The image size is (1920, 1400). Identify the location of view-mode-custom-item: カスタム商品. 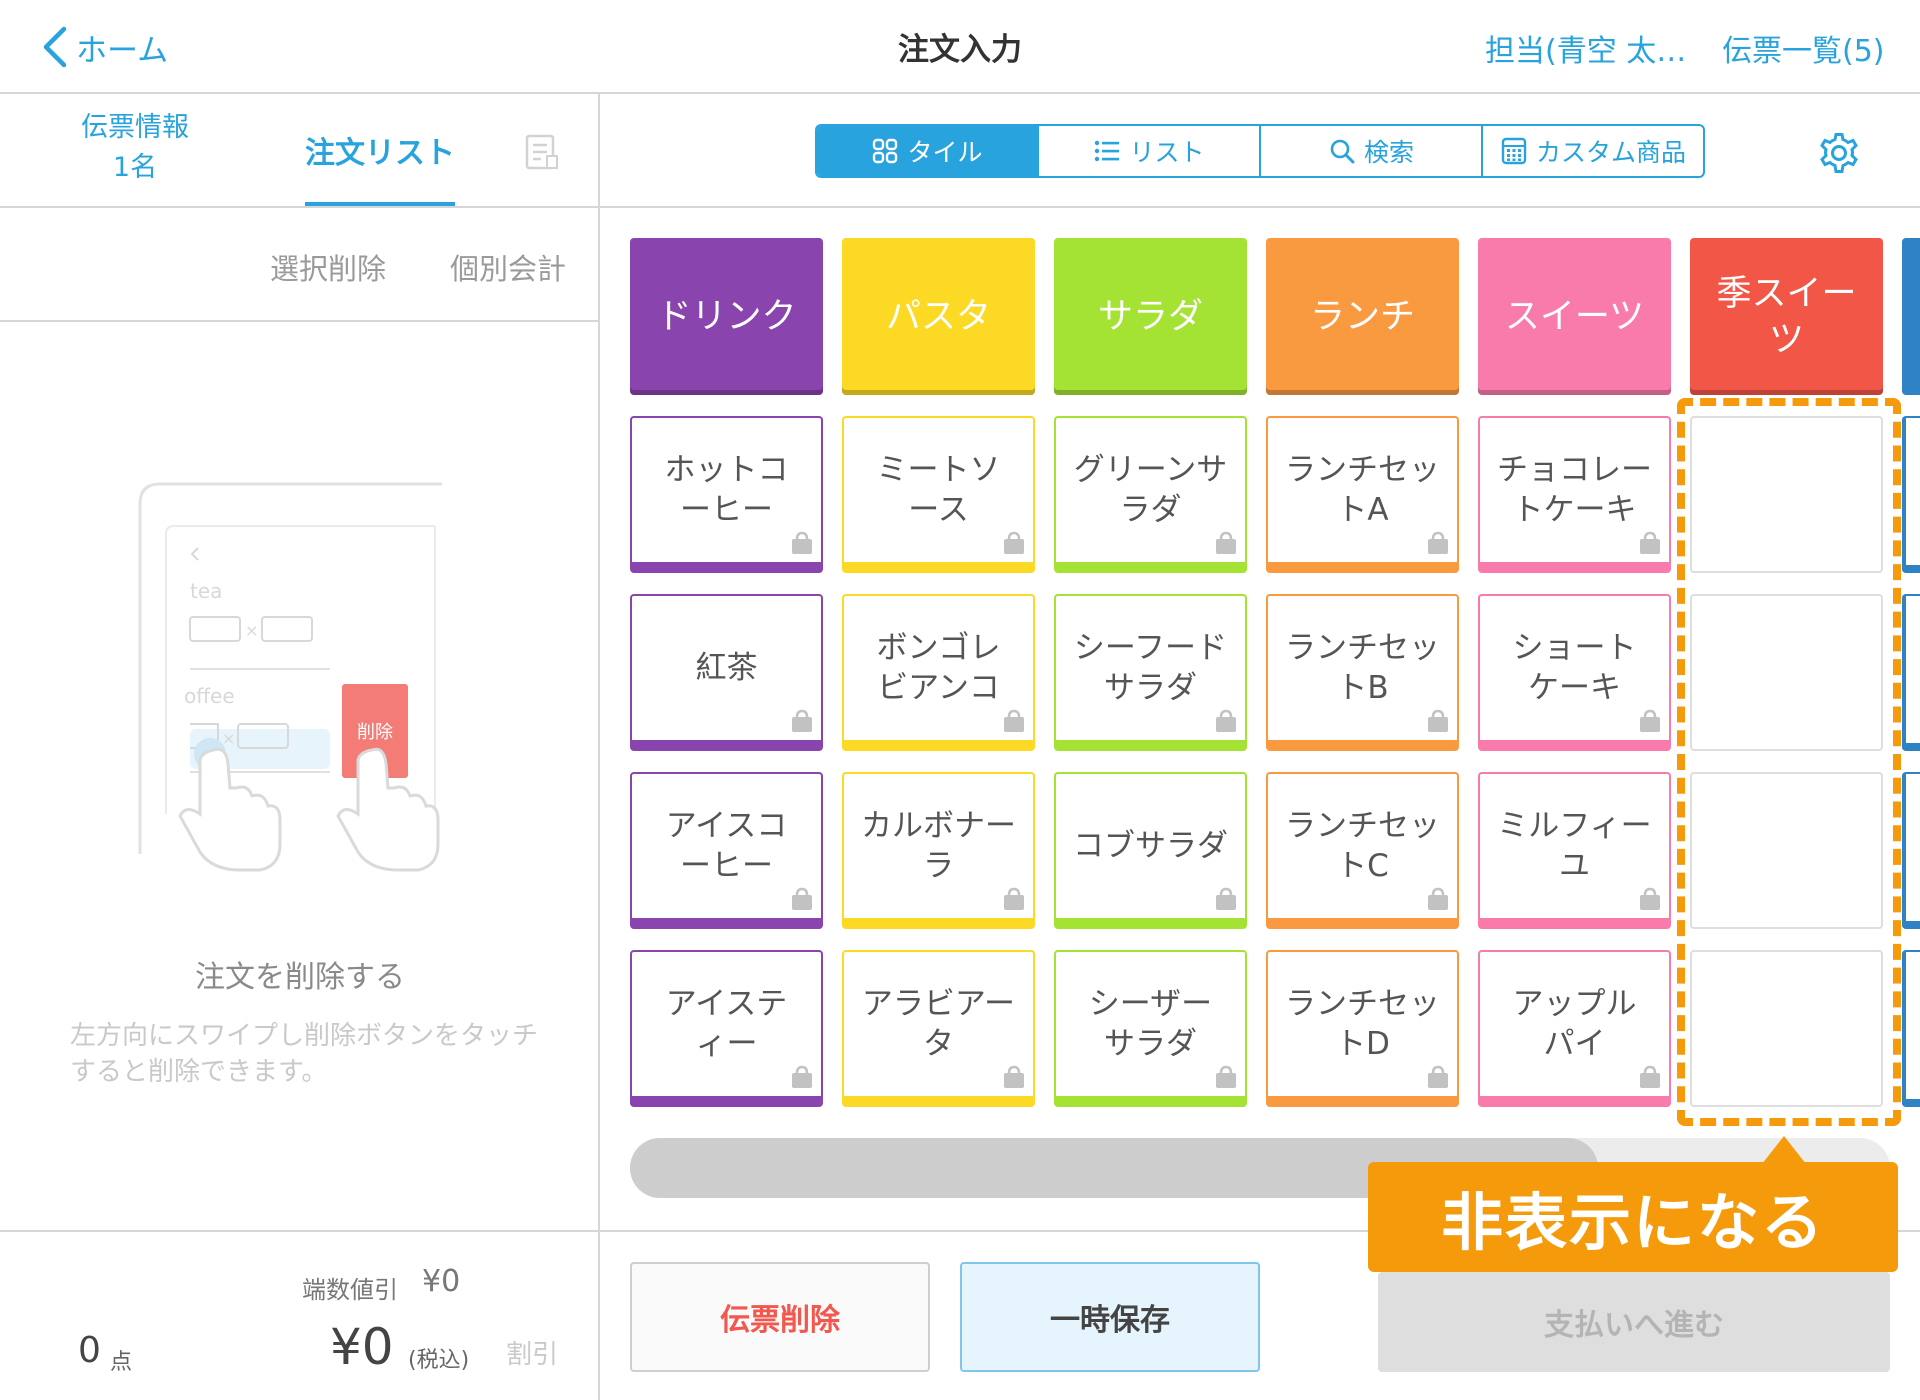
(1593, 151).